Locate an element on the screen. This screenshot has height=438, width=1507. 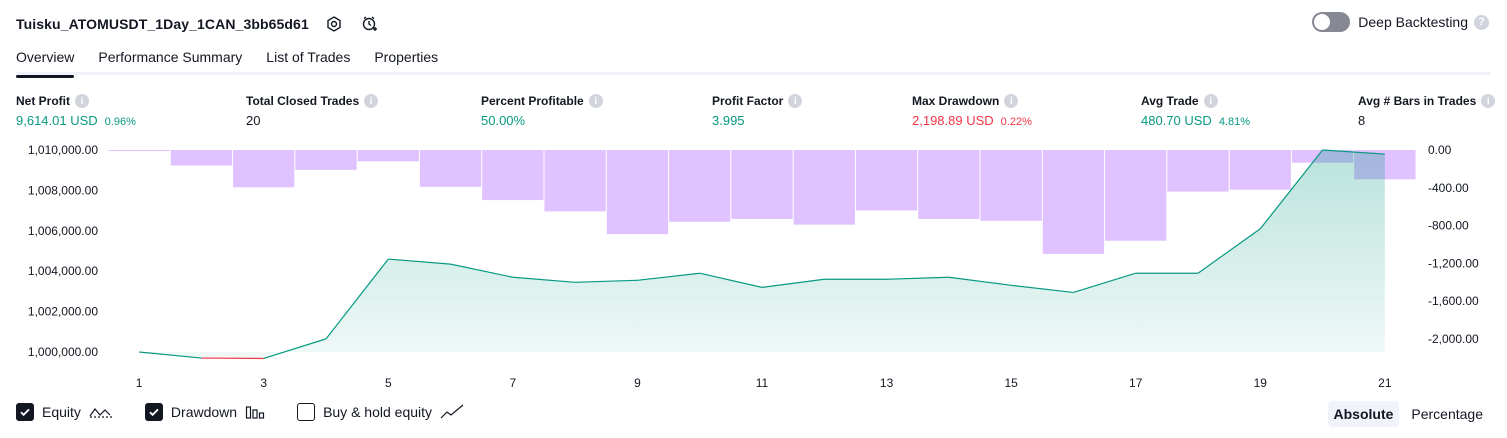
legend-drawdown: Drawdown is located at coordinates (204, 412).